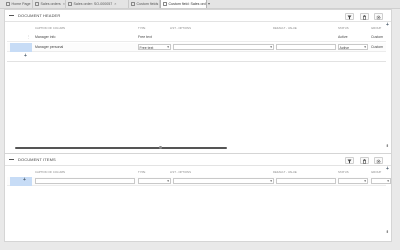 This screenshot has height=250, width=400. Describe the element at coordinates (21, 47) in the screenshot. I see `row-selector` at that location.